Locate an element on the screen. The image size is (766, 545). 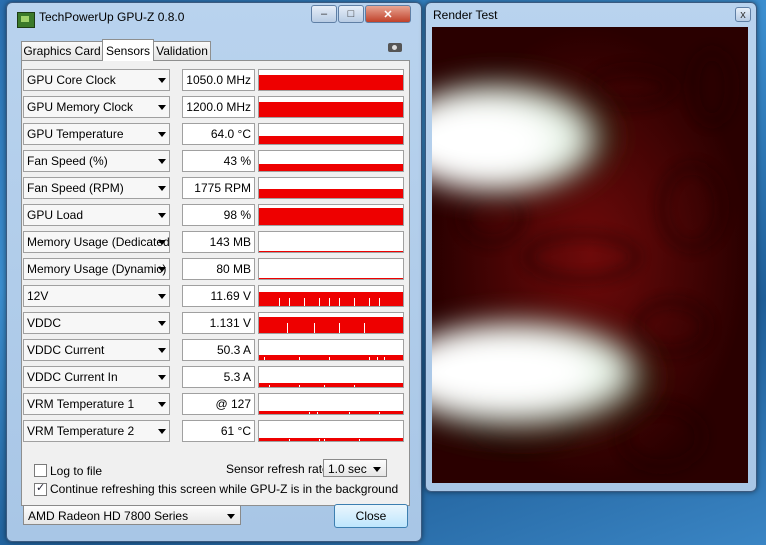
tab-validation: Validation is located at coordinates (182, 50).